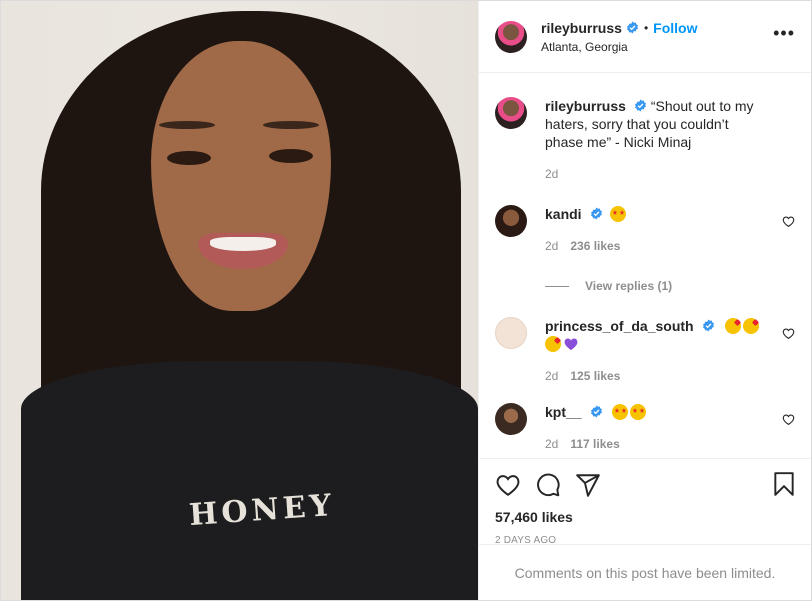 The width and height of the screenshot is (812, 601). What do you see at coordinates (243, 244) in the screenshot?
I see `photo-teeth` at bounding box center [243, 244].